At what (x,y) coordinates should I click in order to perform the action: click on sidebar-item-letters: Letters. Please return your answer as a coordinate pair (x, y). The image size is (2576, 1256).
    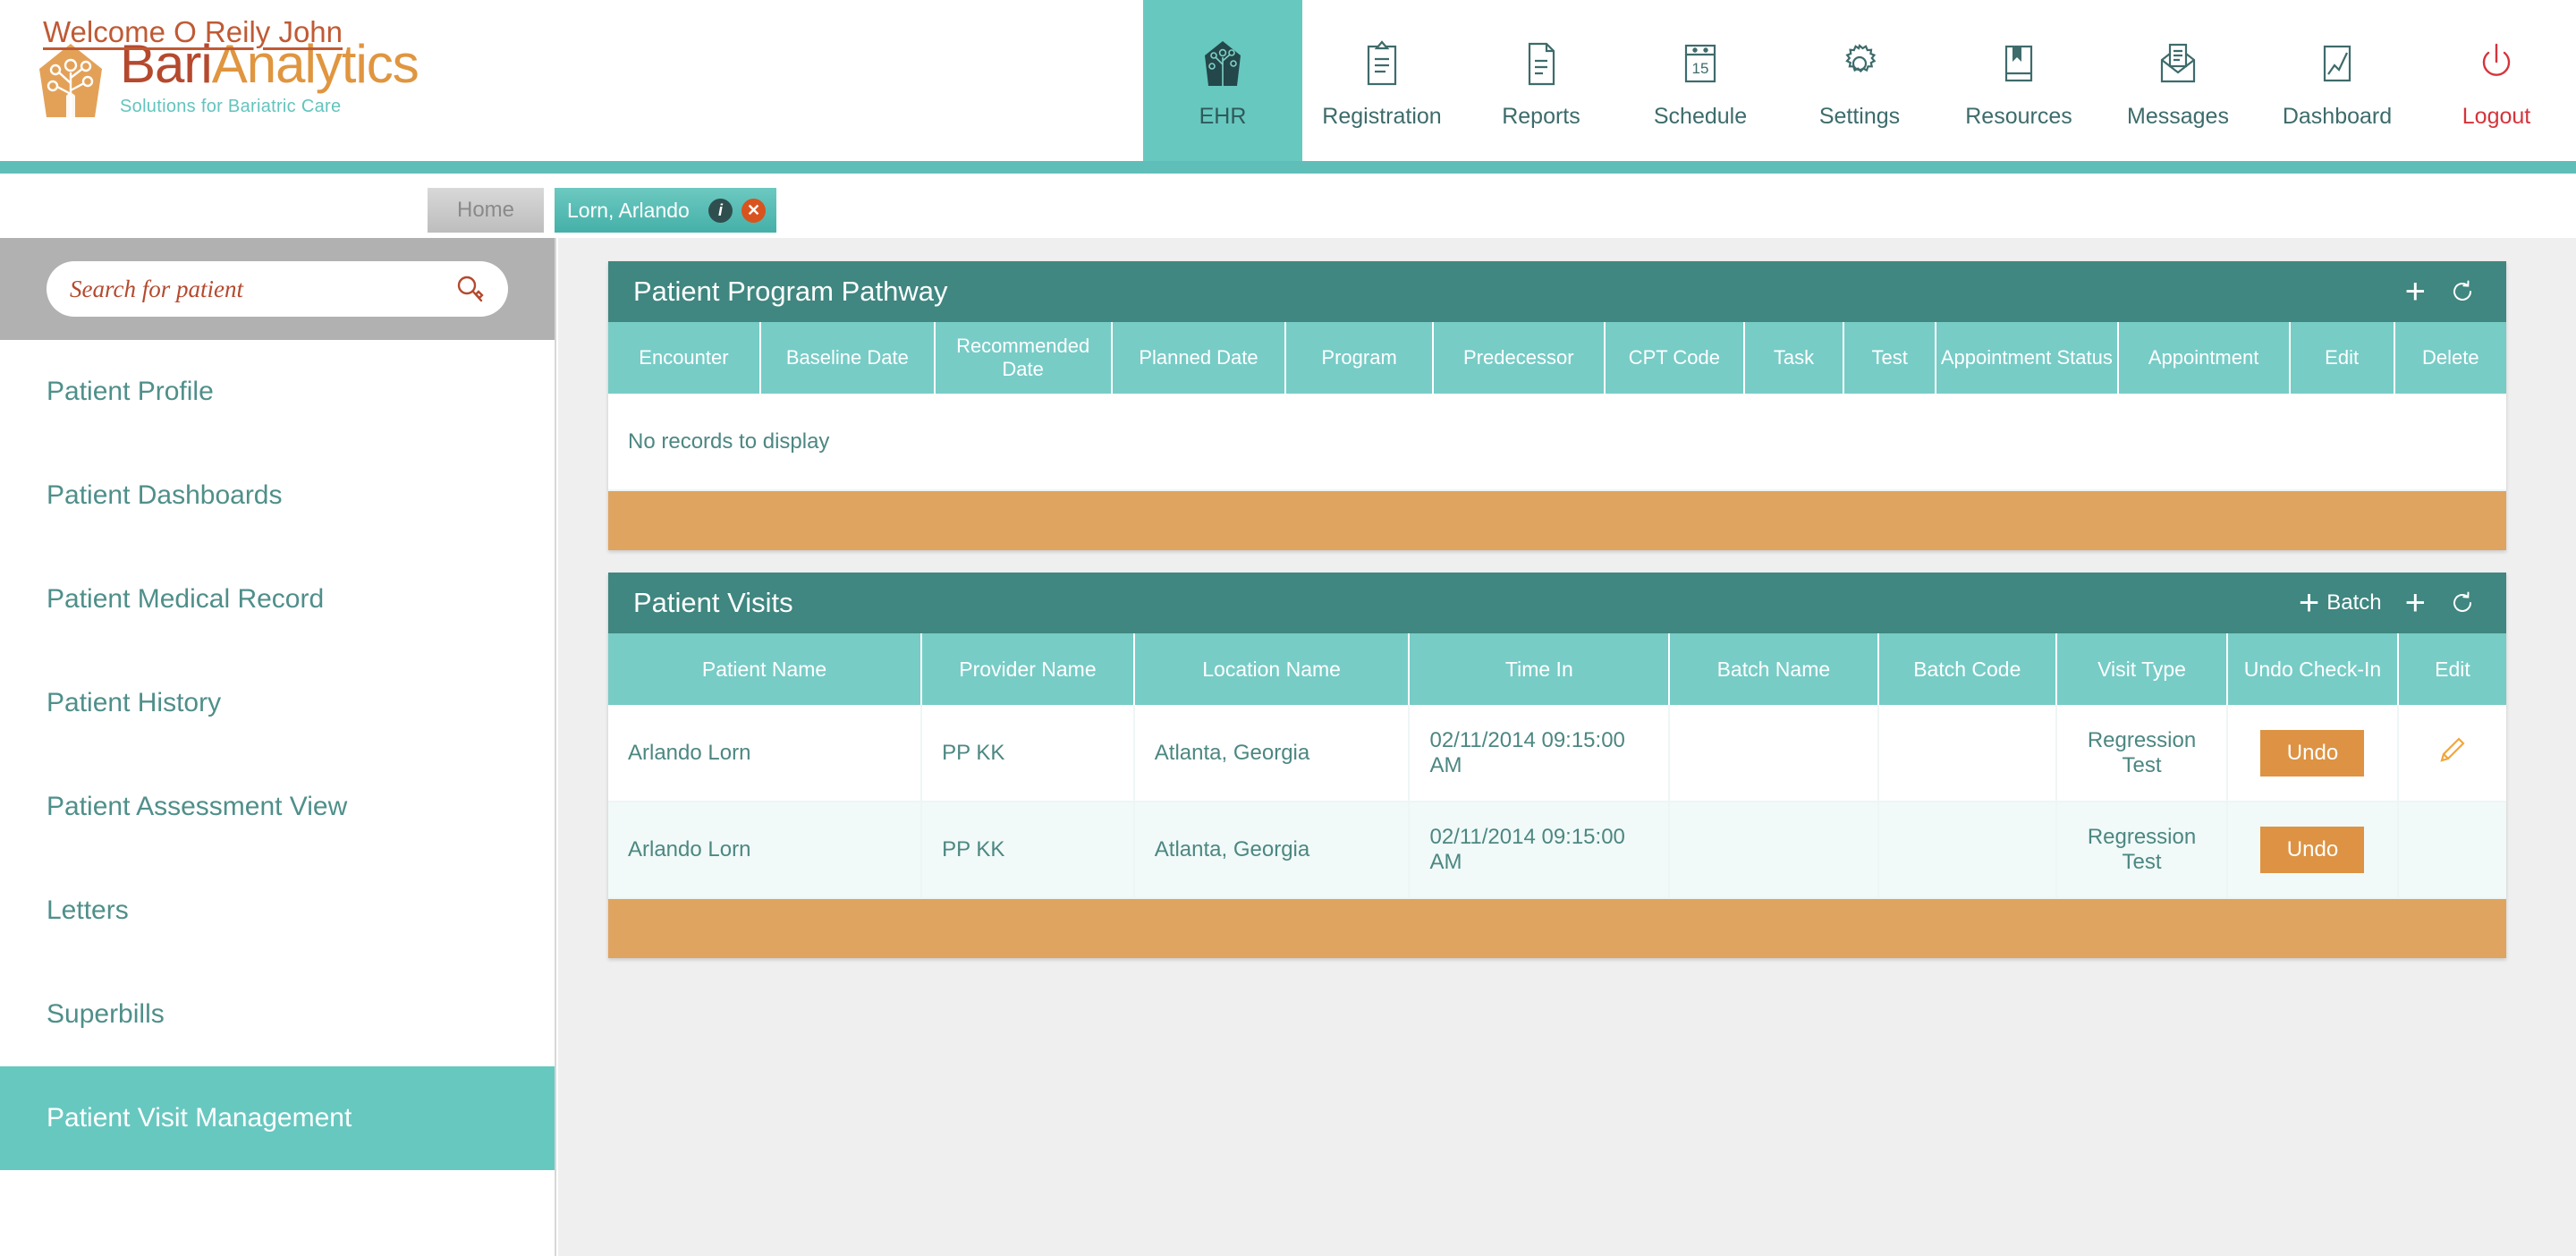
    Looking at the image, I should click on (277, 911).